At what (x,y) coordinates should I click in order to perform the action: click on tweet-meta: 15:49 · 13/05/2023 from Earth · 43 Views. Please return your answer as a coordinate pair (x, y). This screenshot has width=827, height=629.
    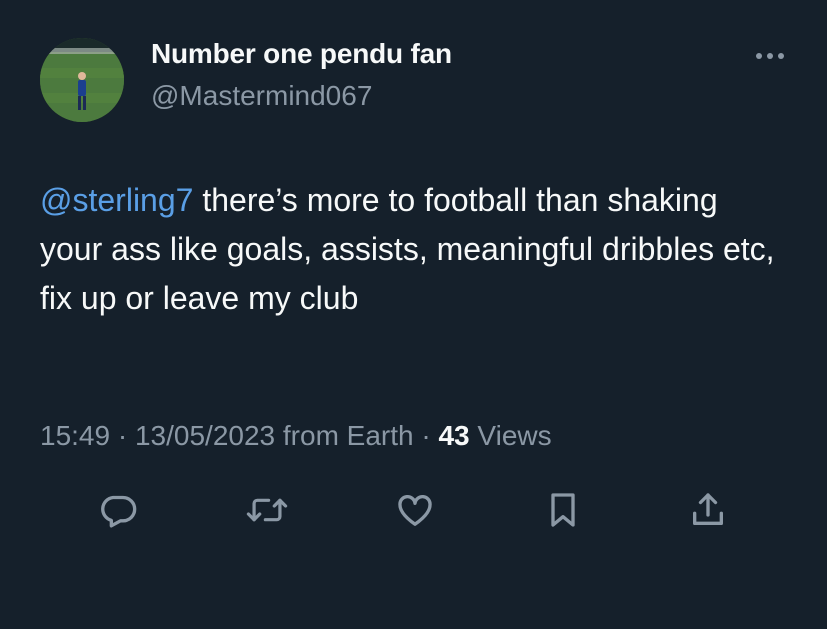
    Looking at the image, I should click on (296, 436).